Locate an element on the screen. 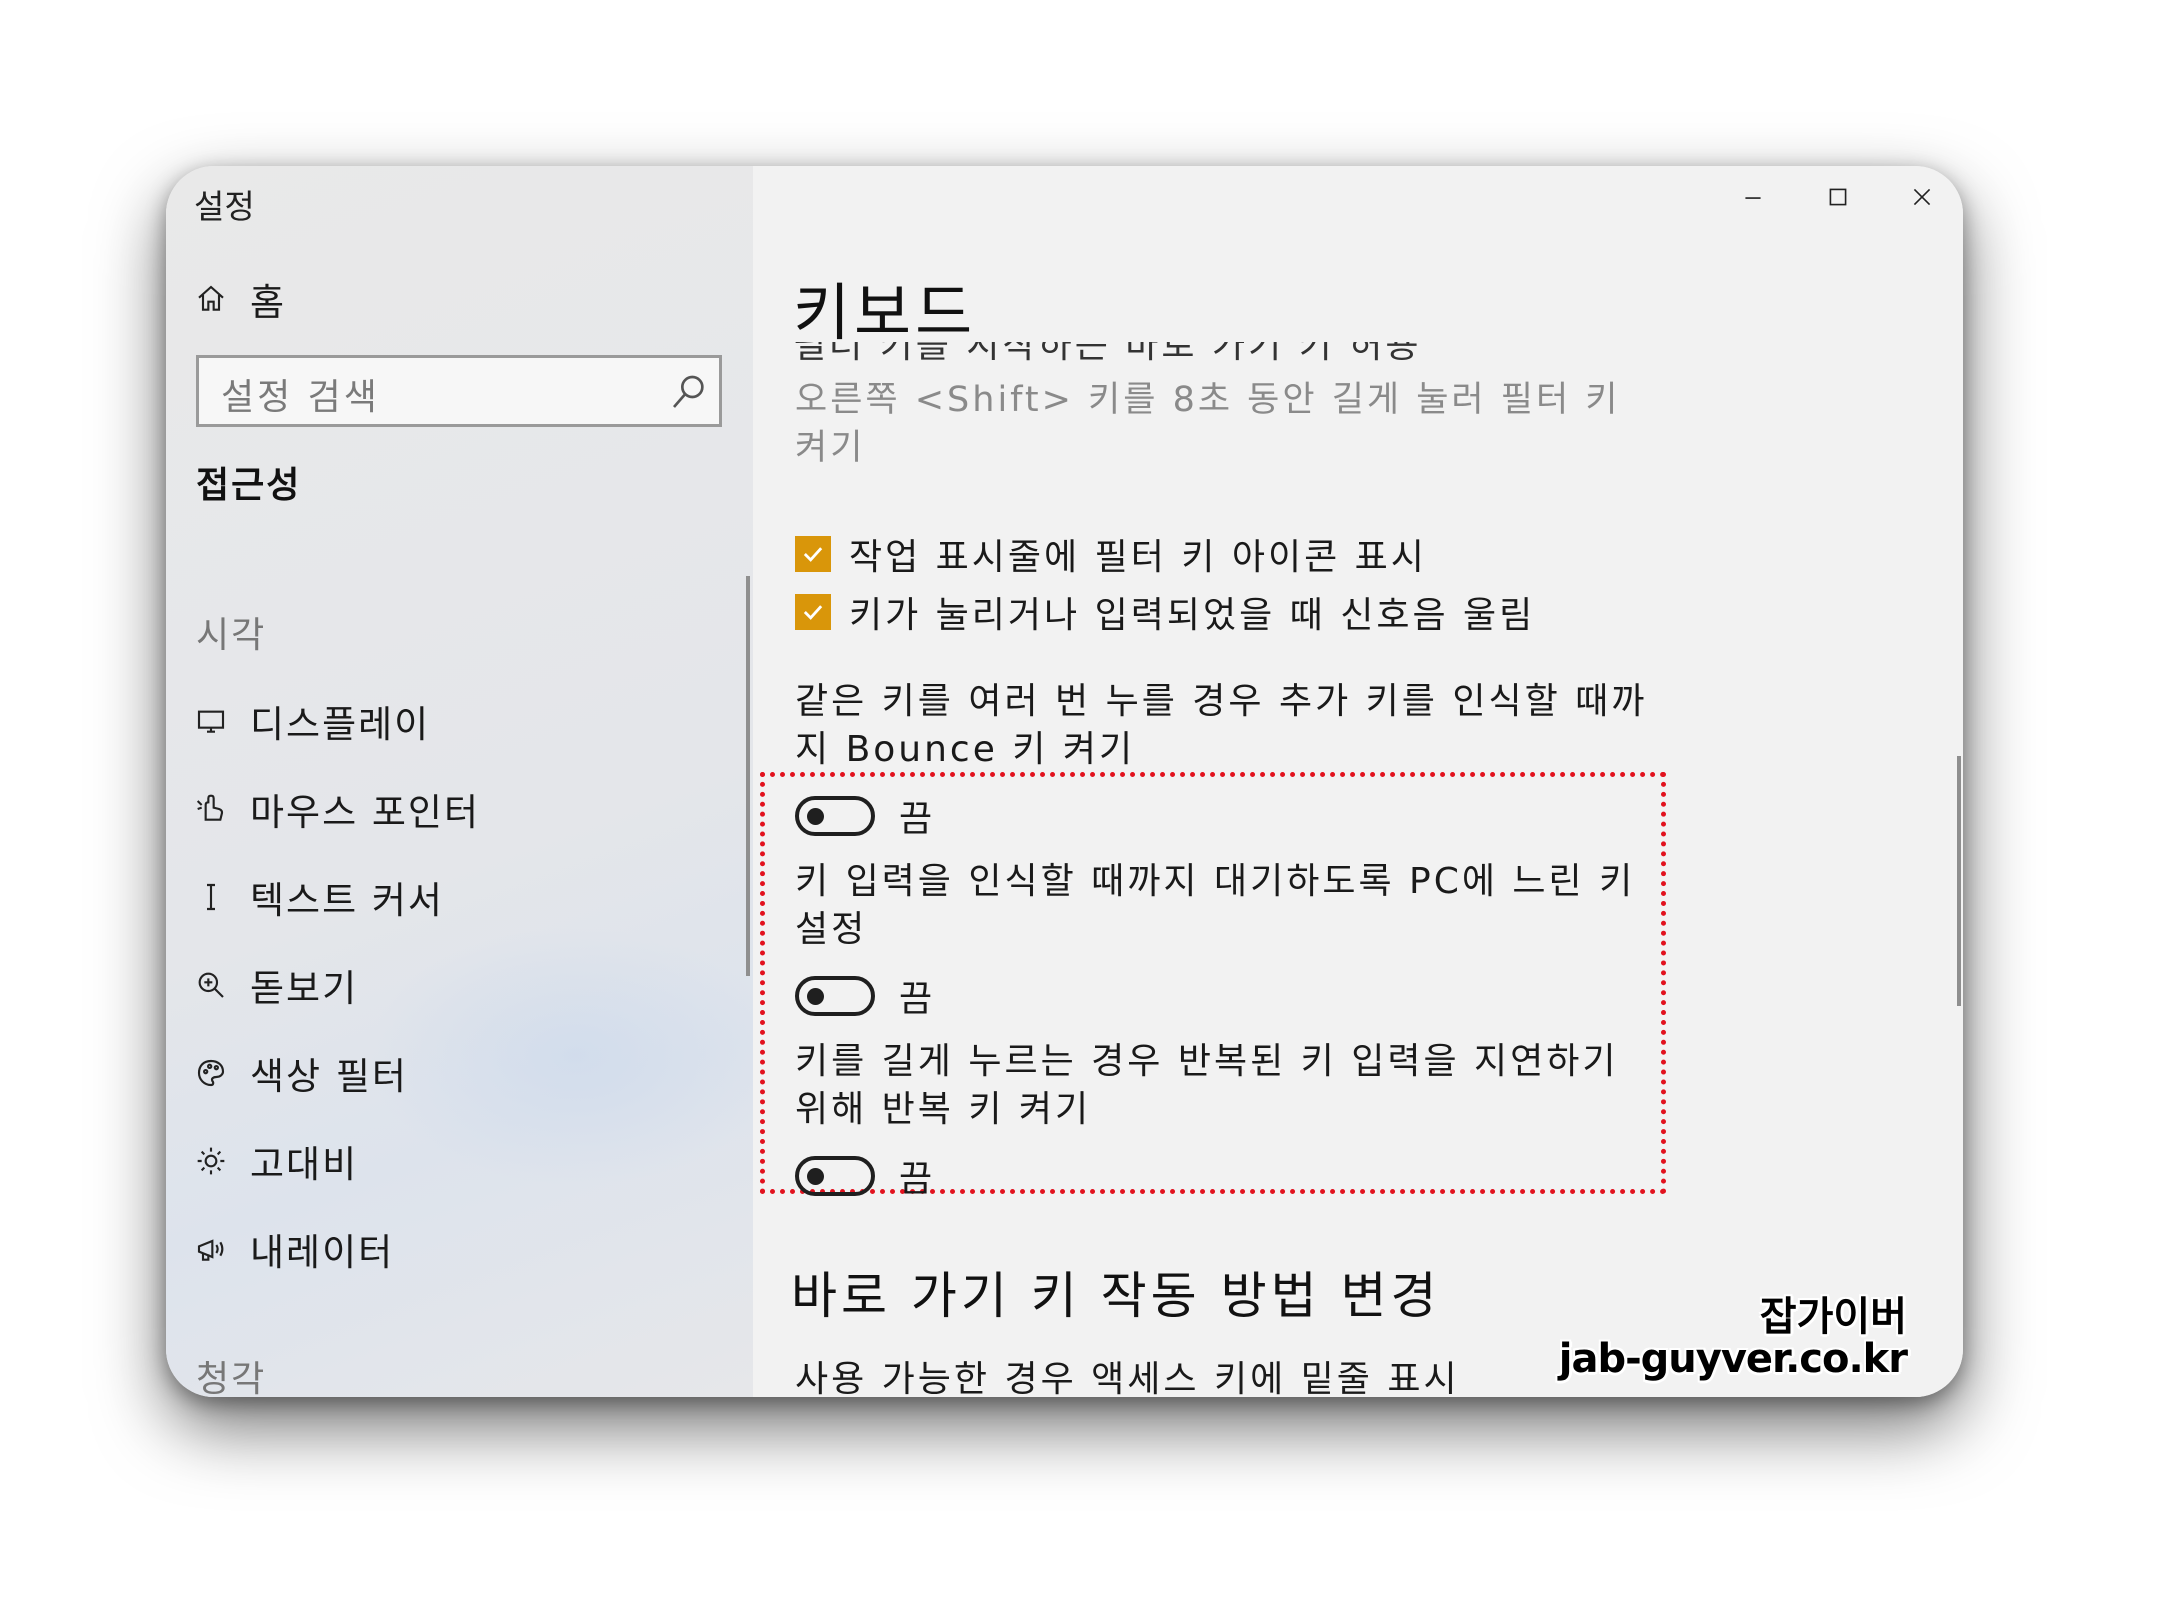 The width and height of the screenshot is (2170, 1606). sidebar-scrollbar is located at coordinates (748, 776).